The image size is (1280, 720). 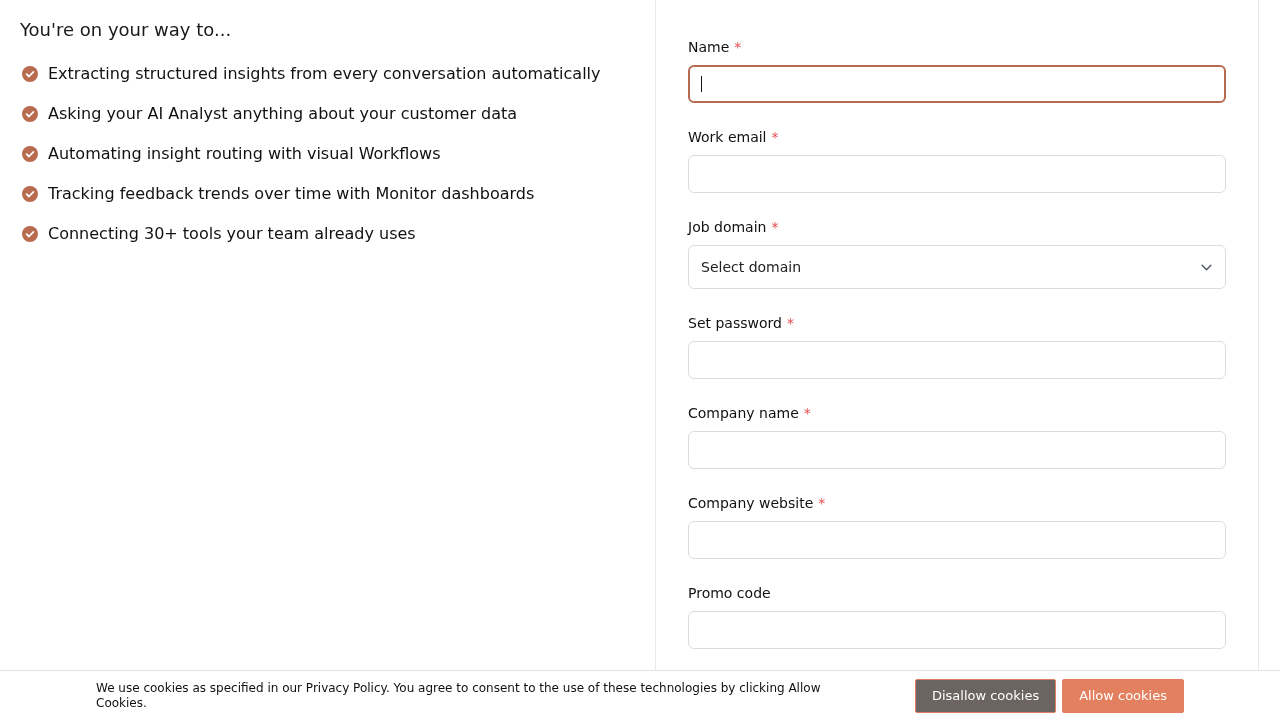 What do you see at coordinates (232, 234) in the screenshot?
I see `benefit-text: Connecting 30+ tools your team already uses` at bounding box center [232, 234].